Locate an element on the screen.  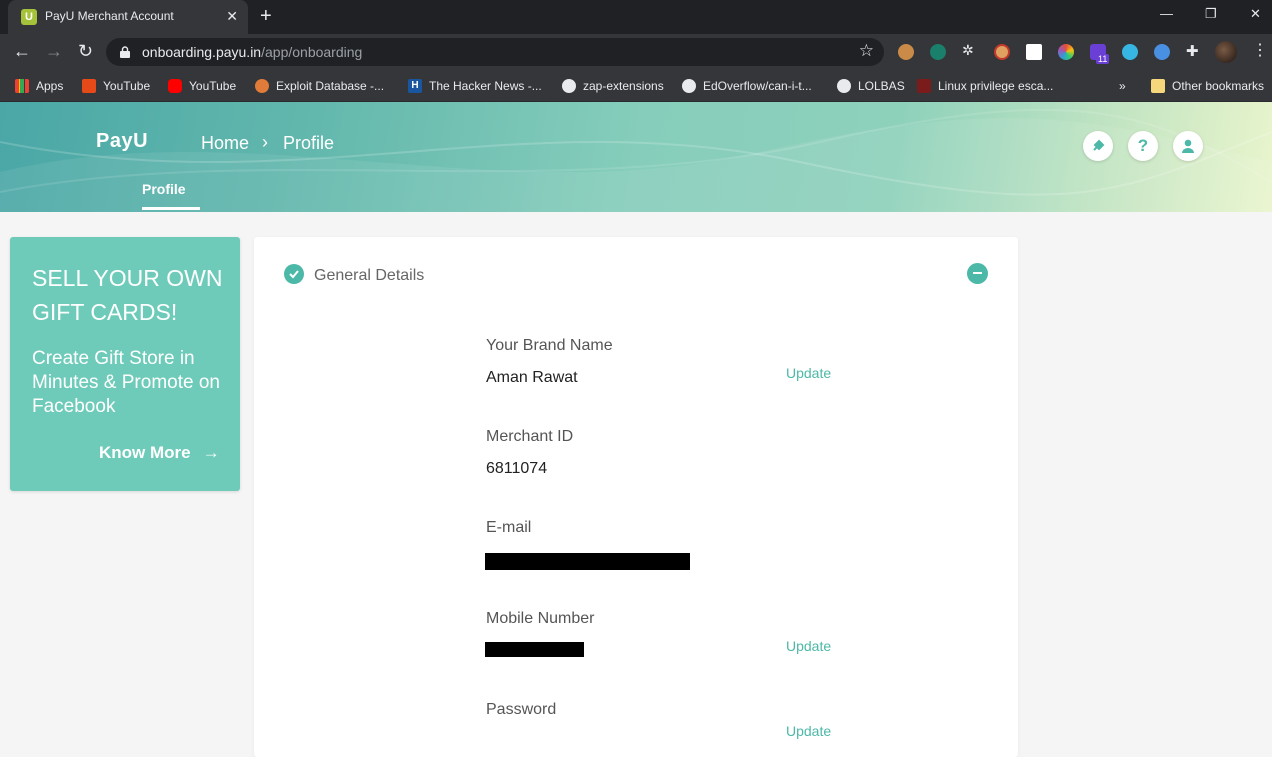
url-text: onboarding.payu.in/app/onboarding is located at coordinates (252, 52).